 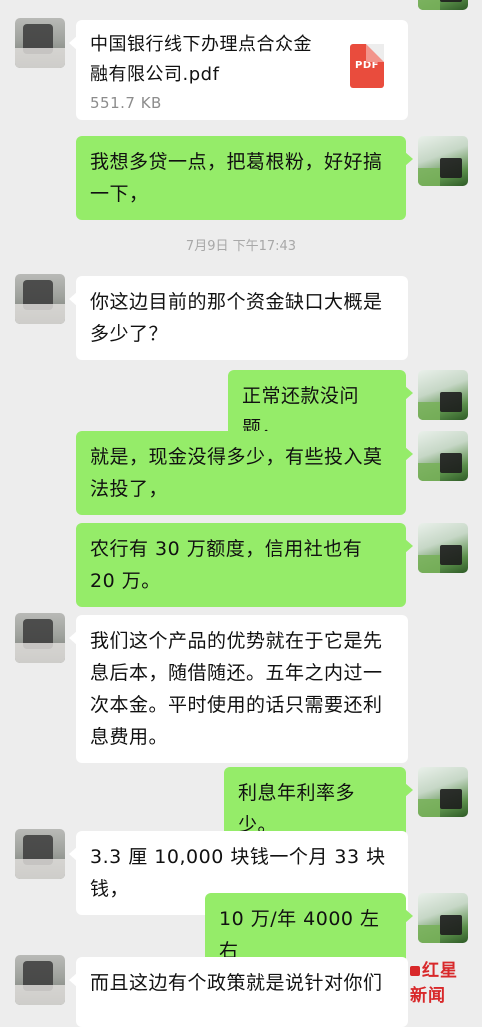 I want to click on message-bubble: 而且这边有个政策就是说针对你们, so click(x=238, y=992).